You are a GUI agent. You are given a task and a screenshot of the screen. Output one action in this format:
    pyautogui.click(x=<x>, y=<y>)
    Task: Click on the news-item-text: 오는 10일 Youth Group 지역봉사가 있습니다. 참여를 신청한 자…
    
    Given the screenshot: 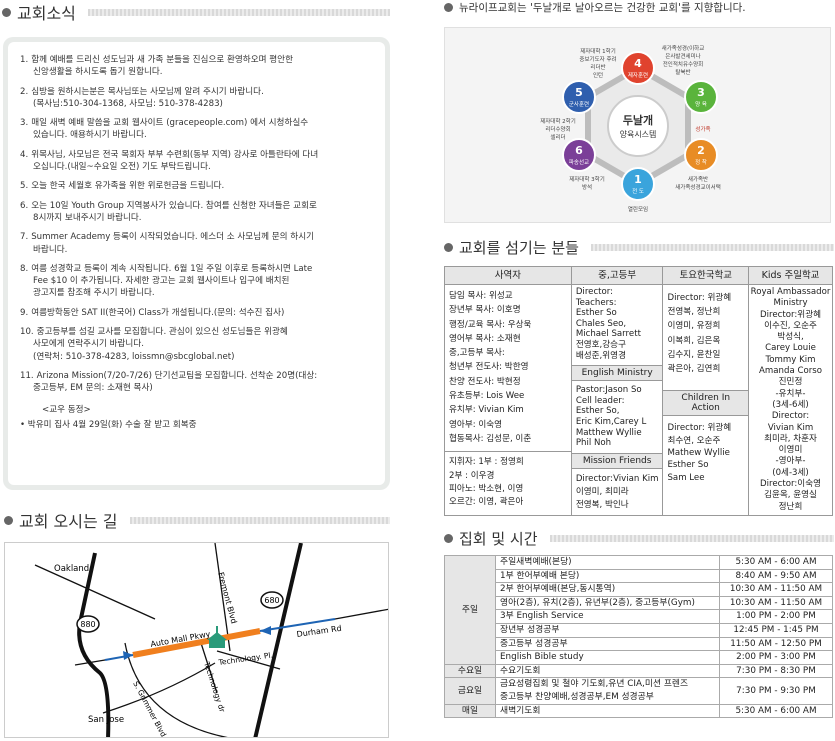 What is the action you would take?
    pyautogui.click(x=174, y=205)
    